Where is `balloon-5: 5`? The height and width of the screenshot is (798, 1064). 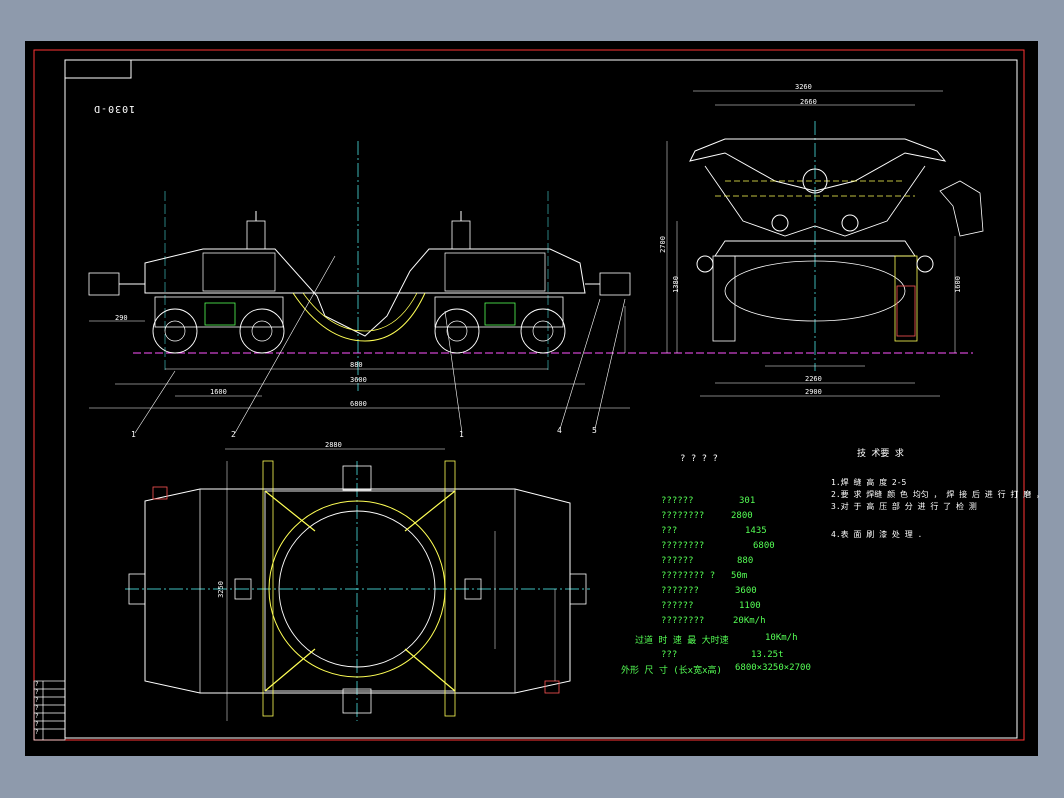 balloon-5: 5 is located at coordinates (594, 430).